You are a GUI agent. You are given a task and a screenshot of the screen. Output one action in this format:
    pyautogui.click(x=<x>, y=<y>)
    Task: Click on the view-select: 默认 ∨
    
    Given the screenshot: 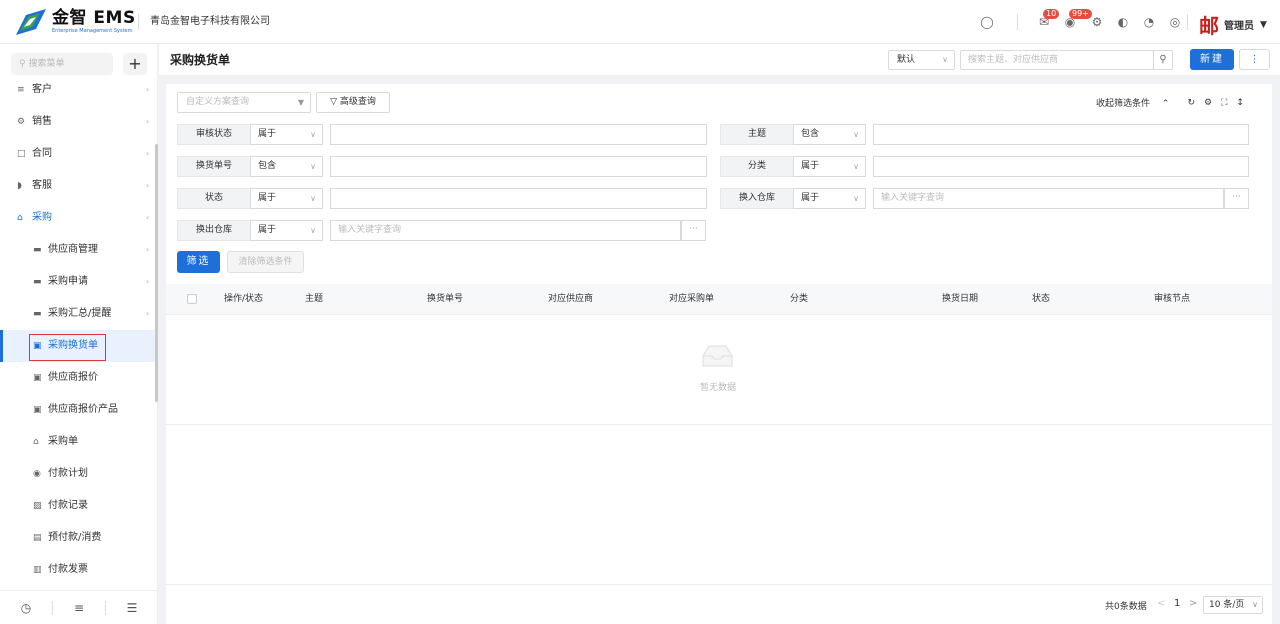 What is the action you would take?
    pyautogui.click(x=921, y=60)
    